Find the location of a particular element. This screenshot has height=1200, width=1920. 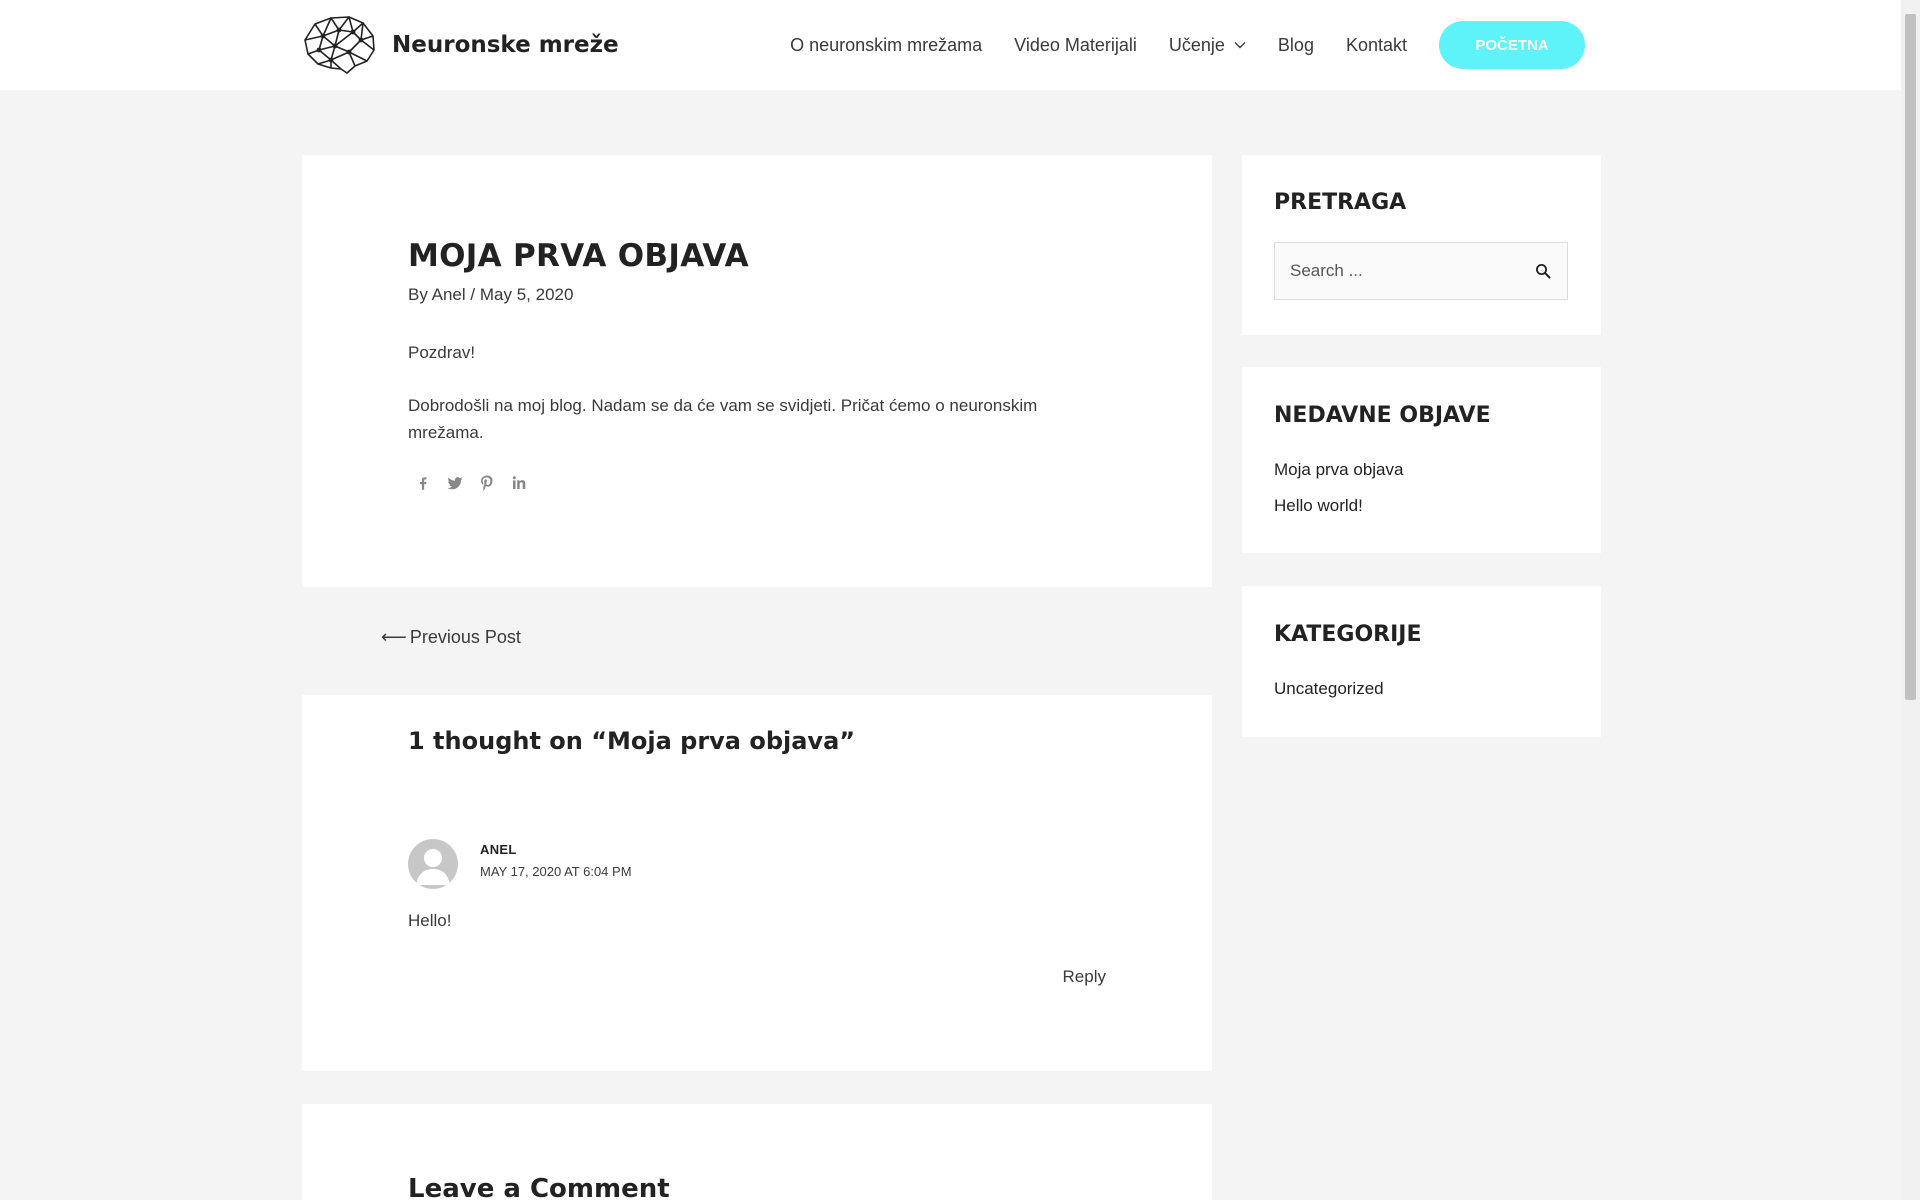

page-scrollbar is located at coordinates (1910, 600).